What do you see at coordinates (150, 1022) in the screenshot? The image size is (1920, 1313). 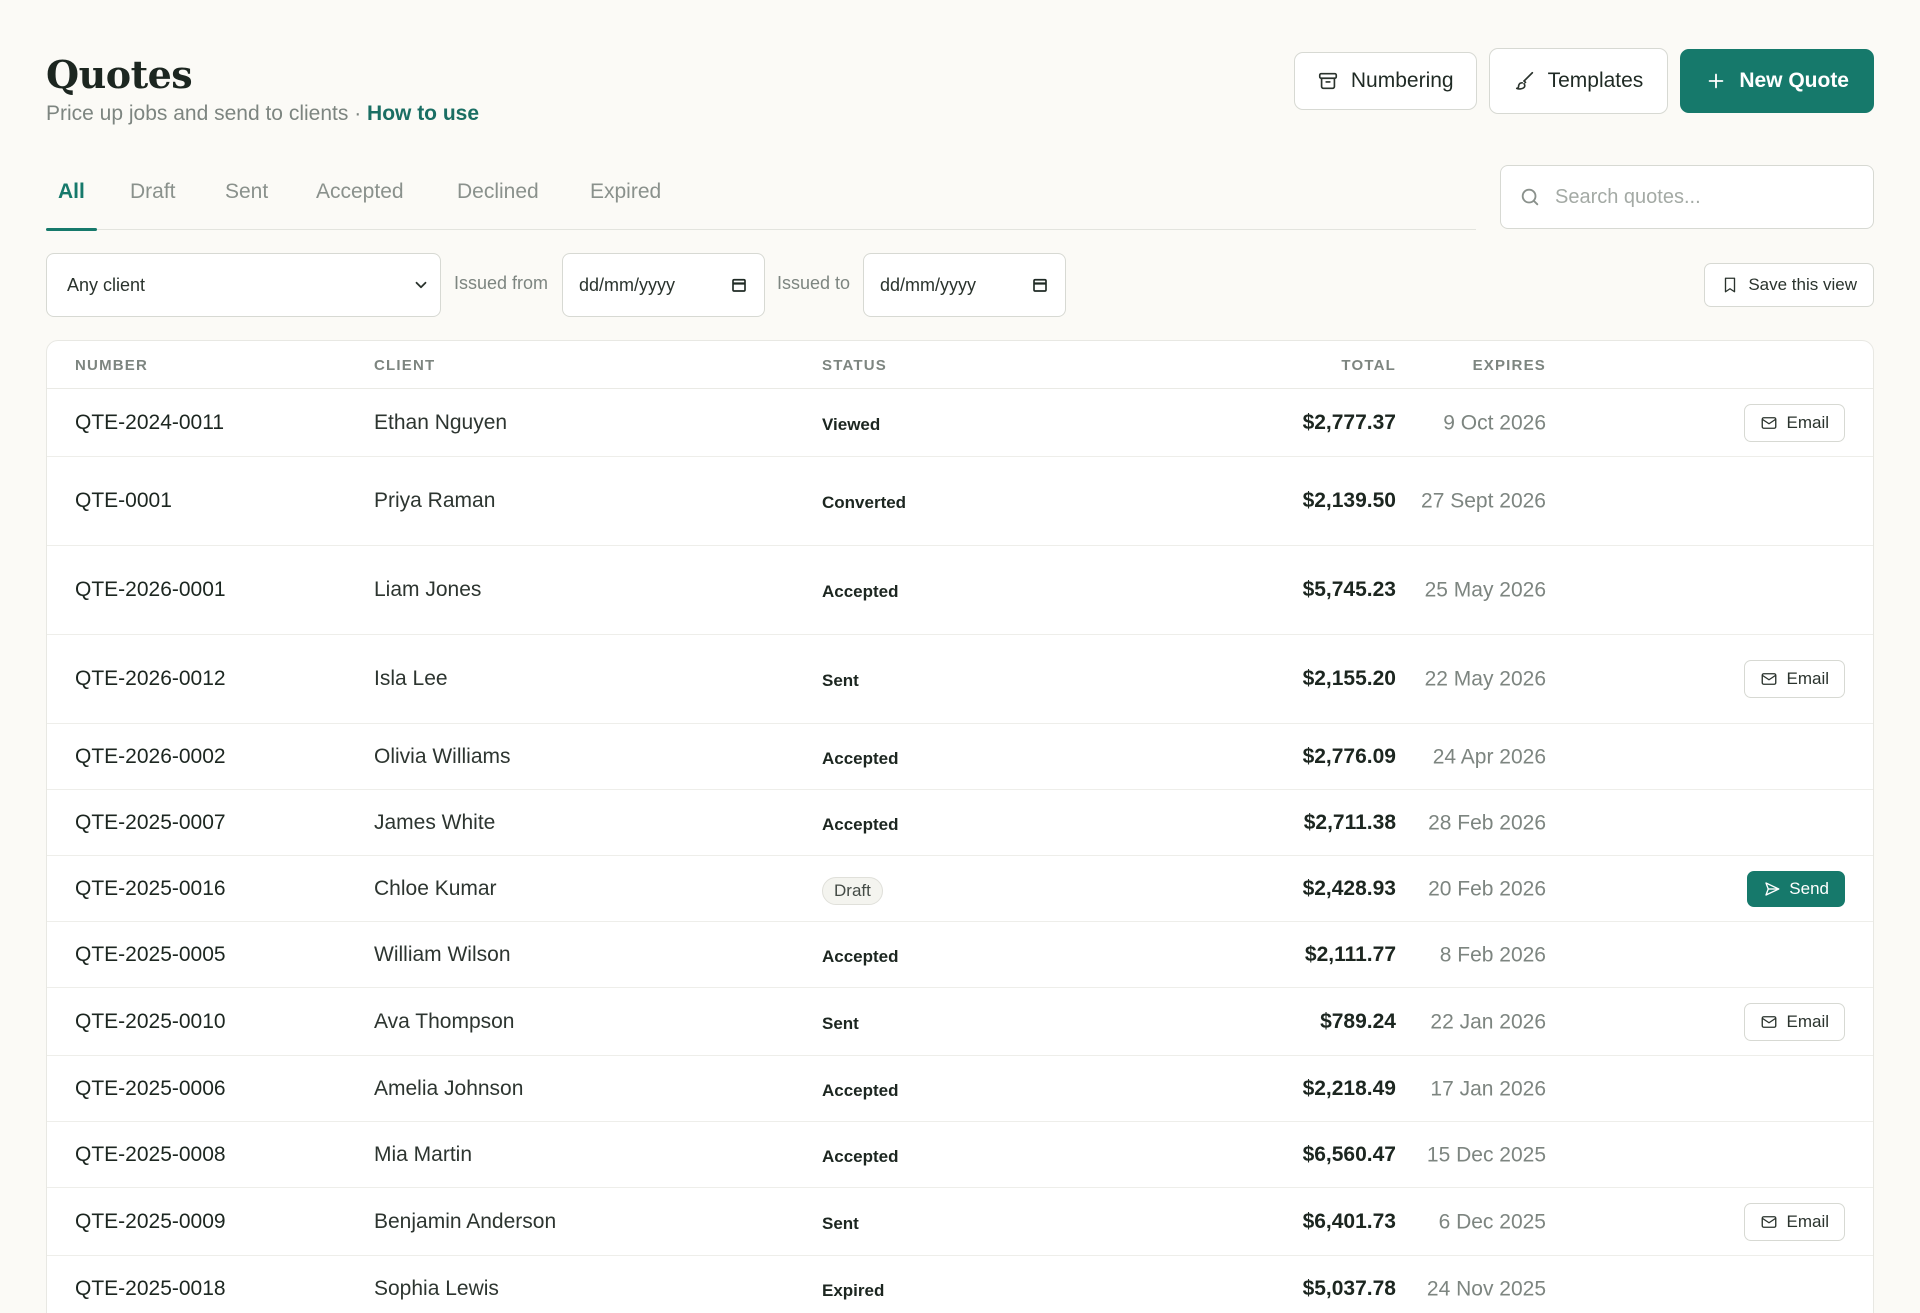 I see `quote-number: QTE-2025-0010` at bounding box center [150, 1022].